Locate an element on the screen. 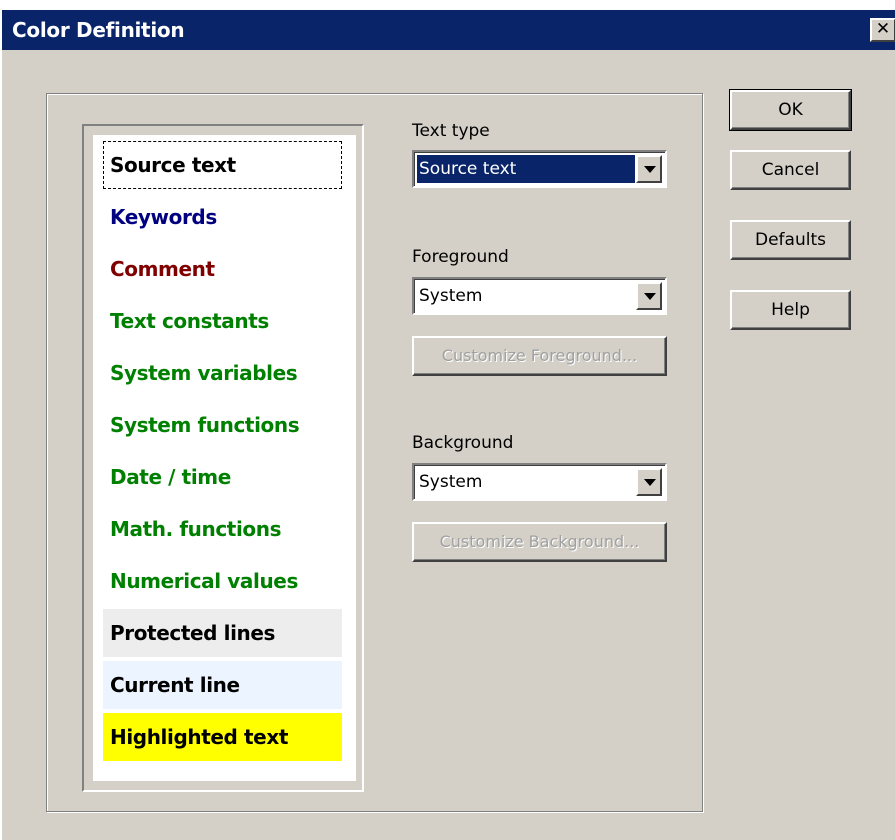 The height and width of the screenshot is (840, 895). background-select: System is located at coordinates (539, 482).